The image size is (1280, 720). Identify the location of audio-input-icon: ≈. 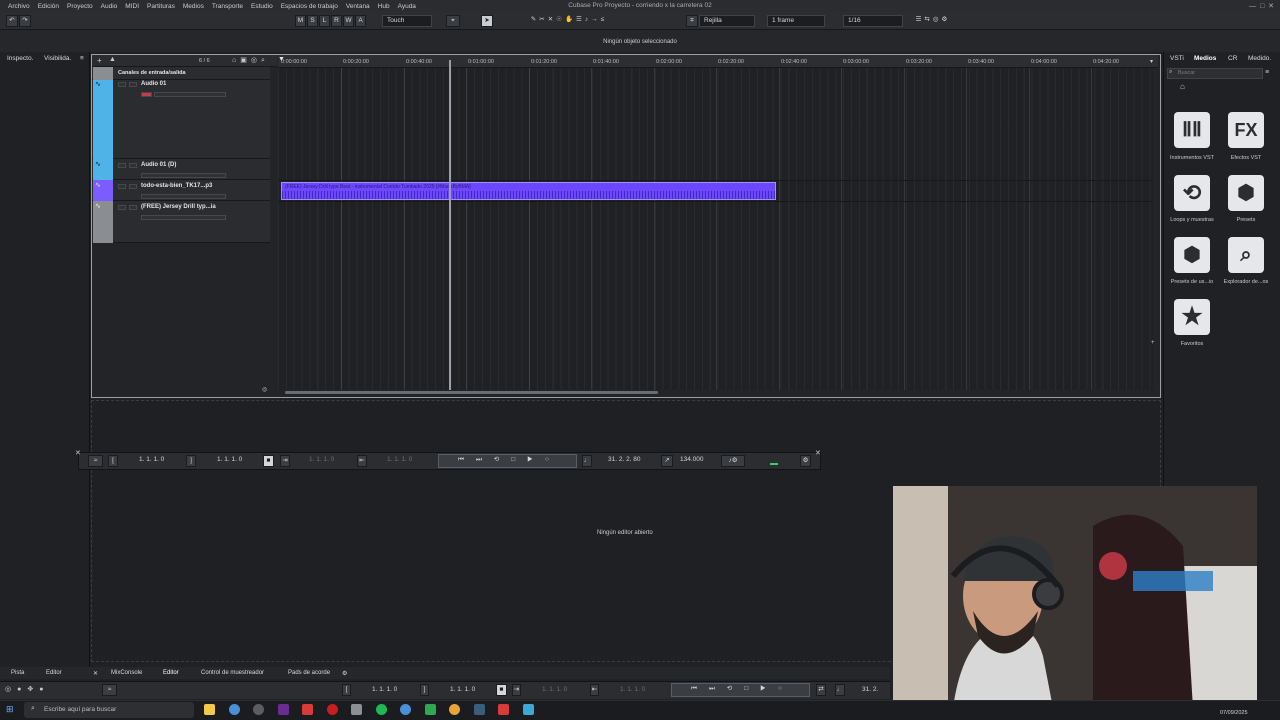
(95, 461).